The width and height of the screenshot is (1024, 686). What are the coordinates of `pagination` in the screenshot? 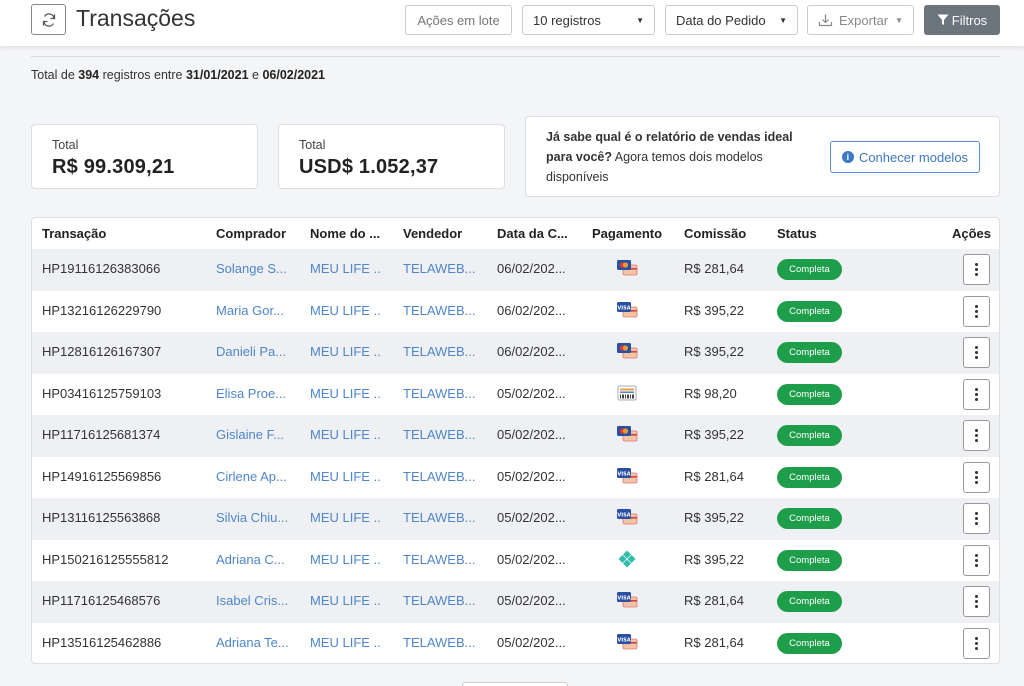 It's located at (515, 684).